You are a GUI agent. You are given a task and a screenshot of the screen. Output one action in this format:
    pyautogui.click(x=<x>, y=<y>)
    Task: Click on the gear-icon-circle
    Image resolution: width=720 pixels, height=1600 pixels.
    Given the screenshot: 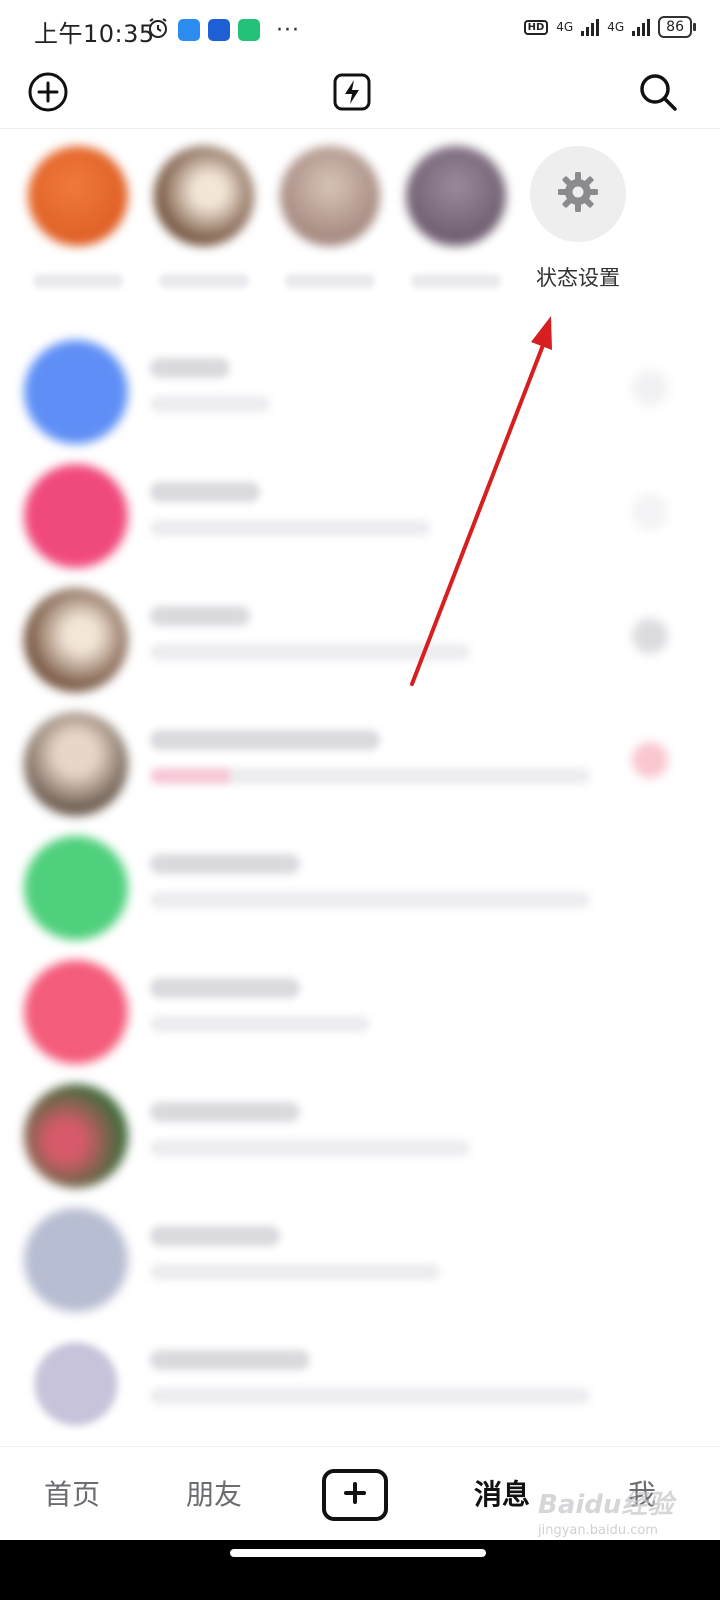 What is the action you would take?
    pyautogui.click(x=578, y=194)
    